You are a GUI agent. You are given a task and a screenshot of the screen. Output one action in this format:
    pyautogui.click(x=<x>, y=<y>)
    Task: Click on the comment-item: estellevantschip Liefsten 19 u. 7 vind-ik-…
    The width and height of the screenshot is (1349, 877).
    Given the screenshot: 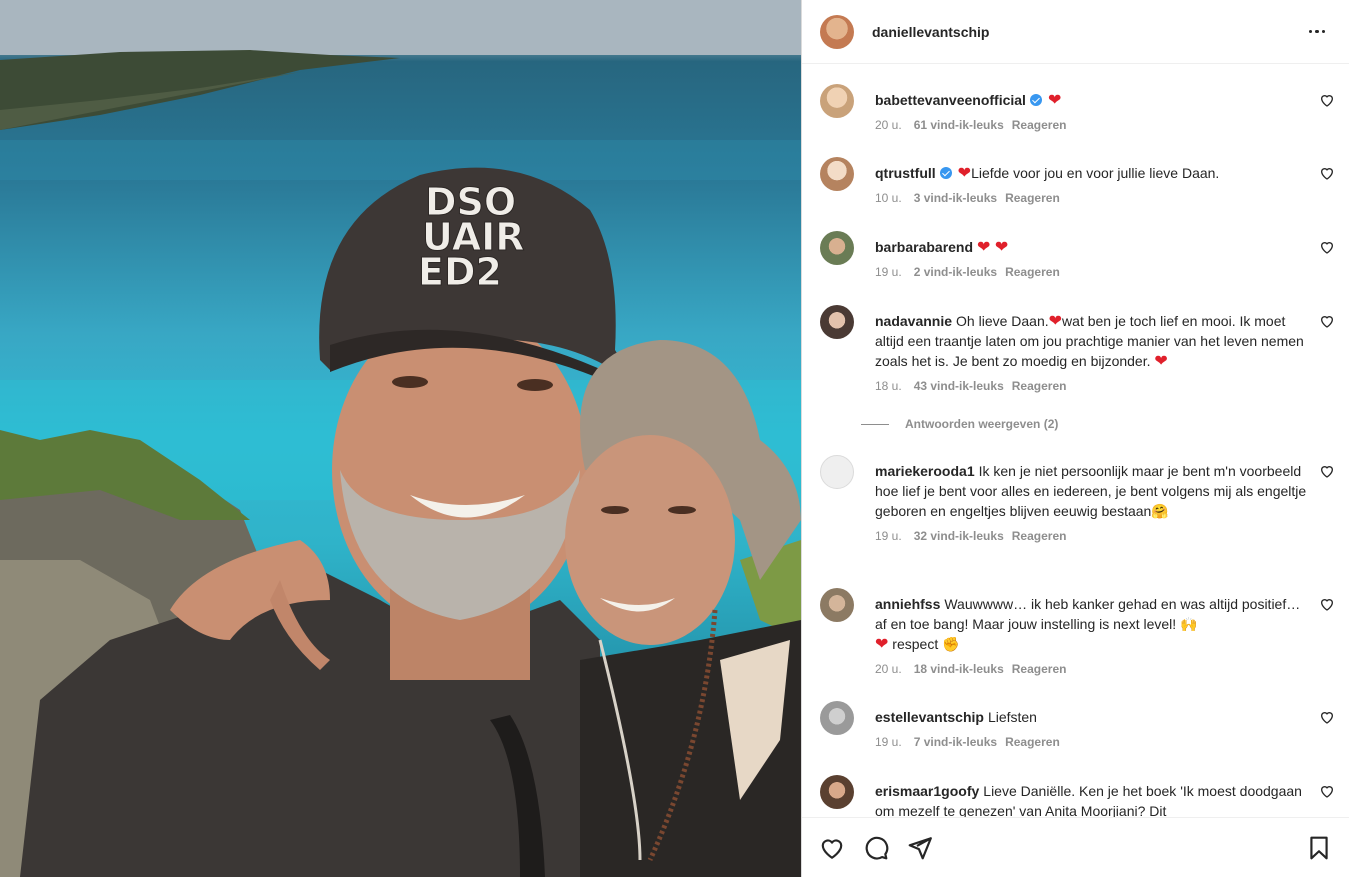 What is the action you would take?
    pyautogui.click(x=1077, y=725)
    